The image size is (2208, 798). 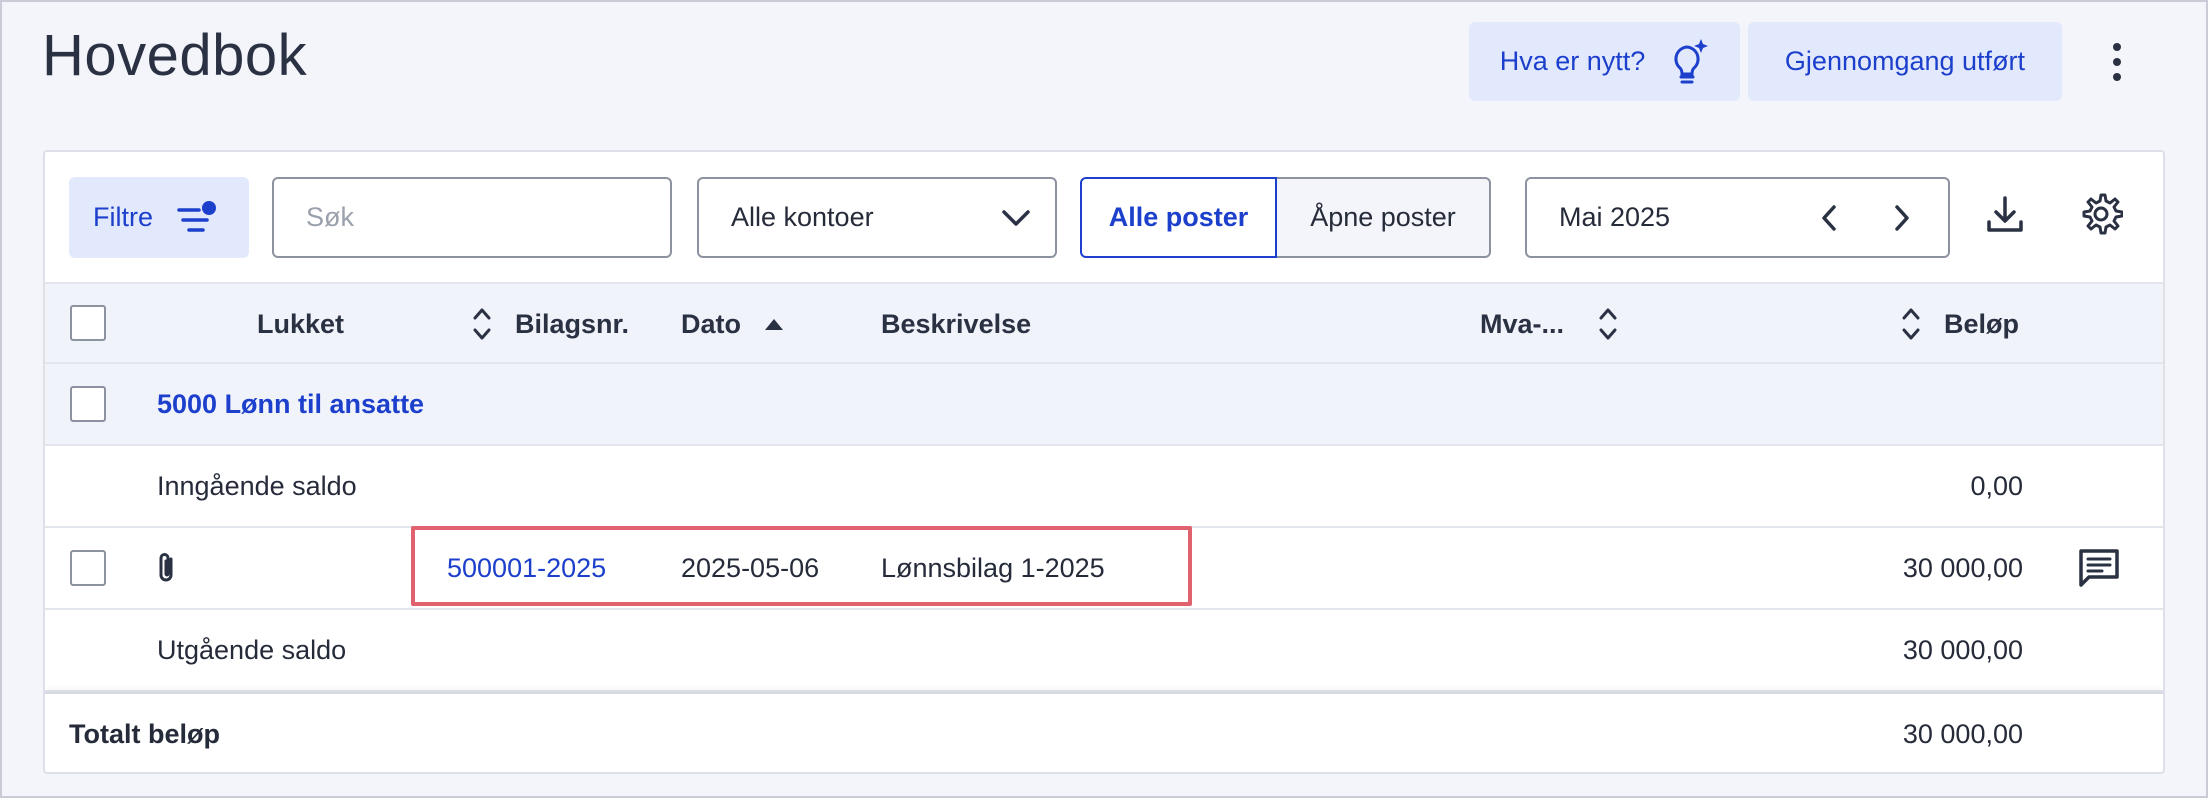 What do you see at coordinates (123, 217) in the screenshot?
I see `filter-label: Filtre` at bounding box center [123, 217].